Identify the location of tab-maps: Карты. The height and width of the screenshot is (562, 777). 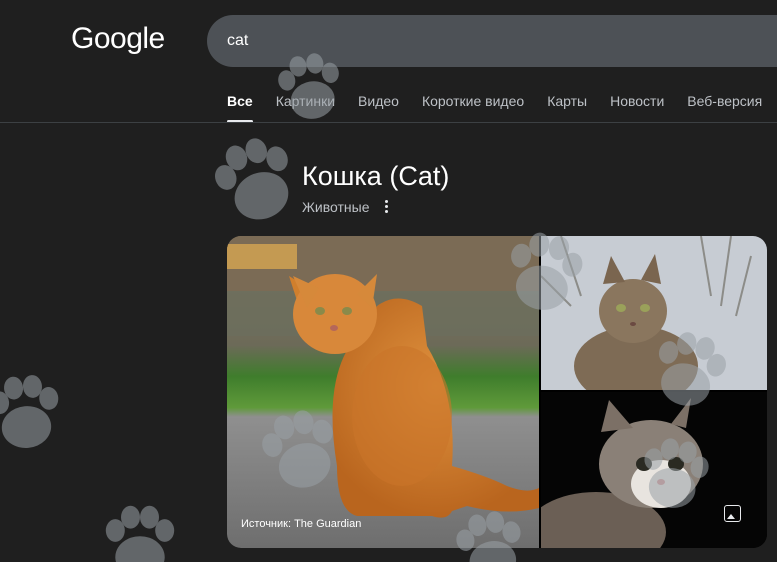
(567, 108).